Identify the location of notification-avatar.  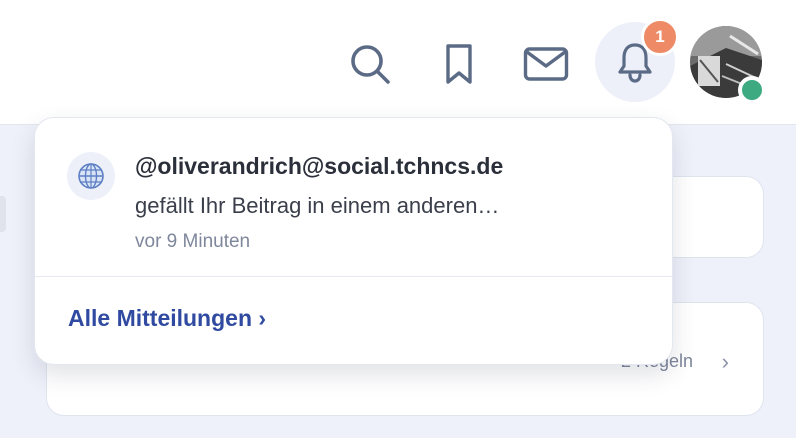
(91, 176).